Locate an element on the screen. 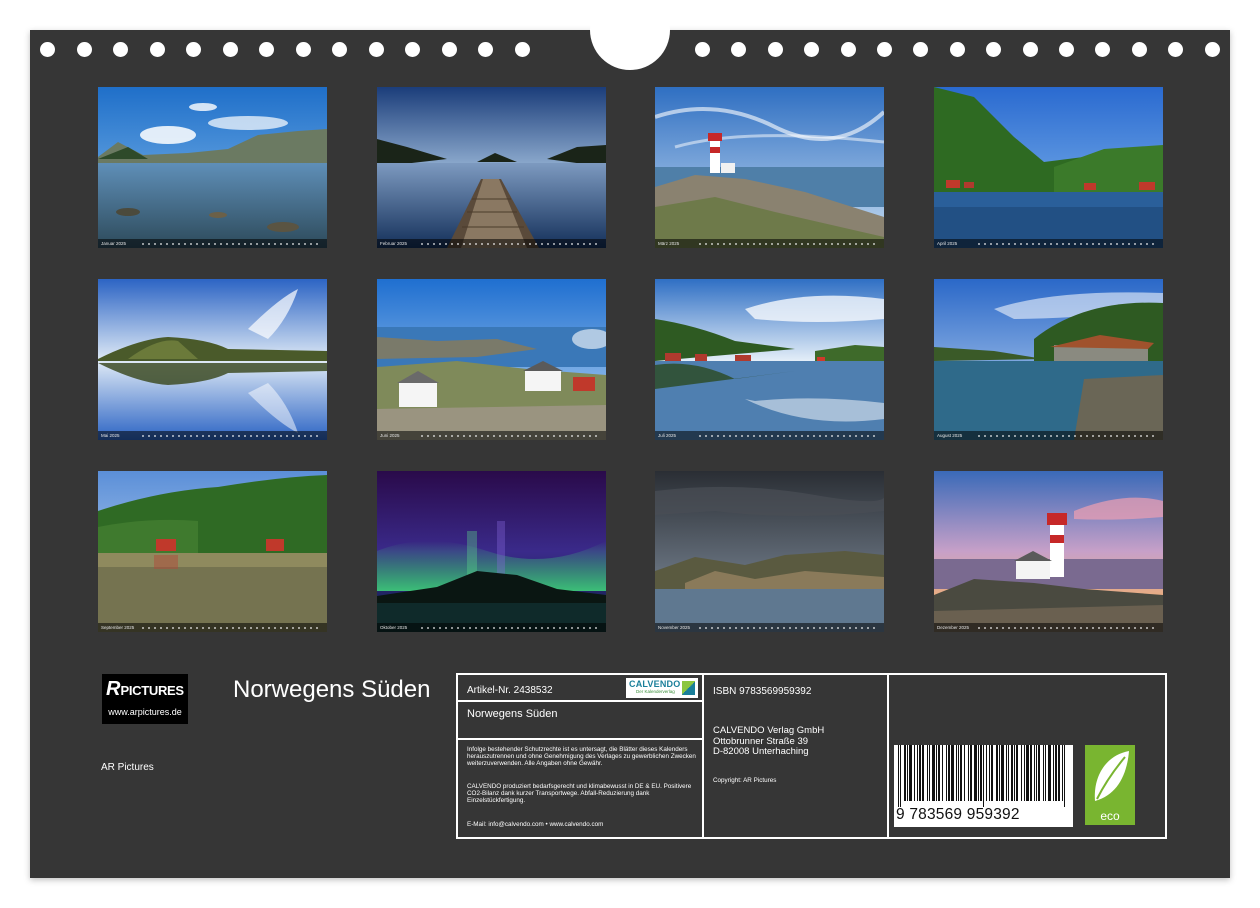 Image resolution: width=1260 pixels, height=908 pixels. month-calendar-strip: März 2025 is located at coordinates (769, 243).